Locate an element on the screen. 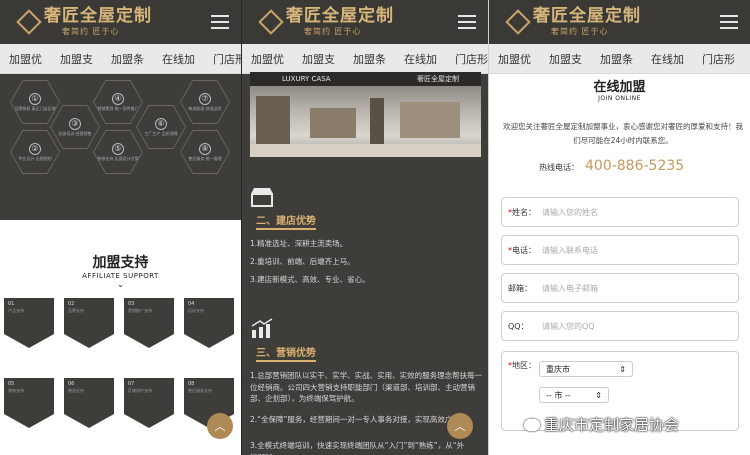  phone-input: 请输入联系电话 is located at coordinates (570, 250).